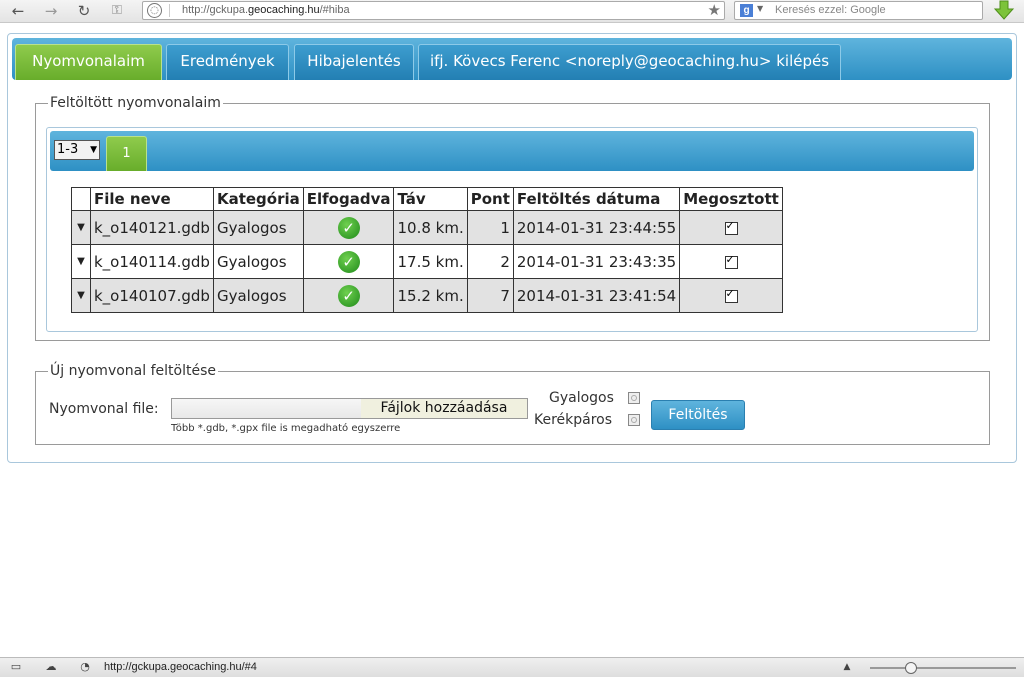 This screenshot has height=677, width=1024. Describe the element at coordinates (714, 10) in the screenshot. I see `star-icon: ★` at that location.